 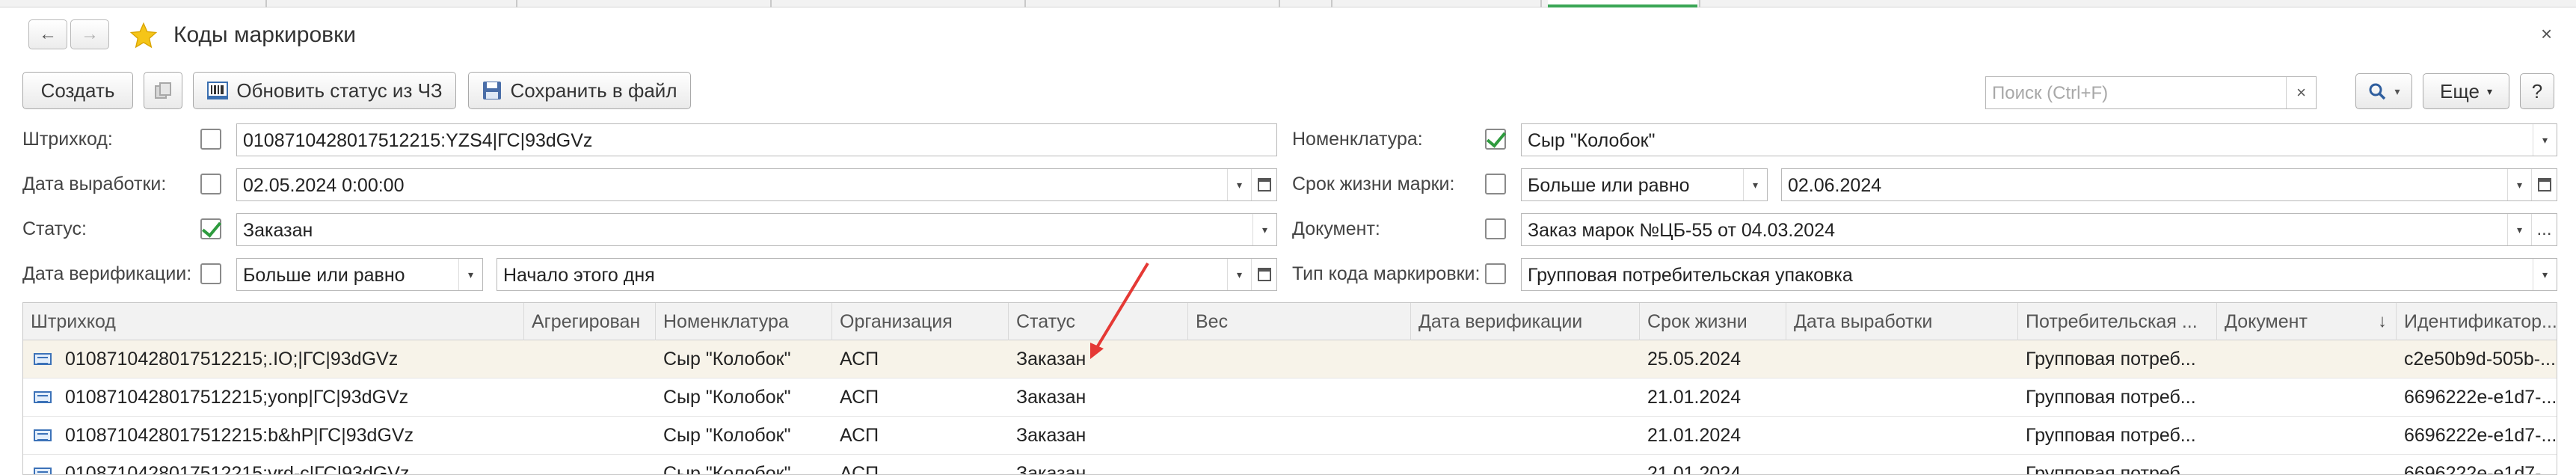 I want to click on more-button: Еще ▾, so click(x=2466, y=91).